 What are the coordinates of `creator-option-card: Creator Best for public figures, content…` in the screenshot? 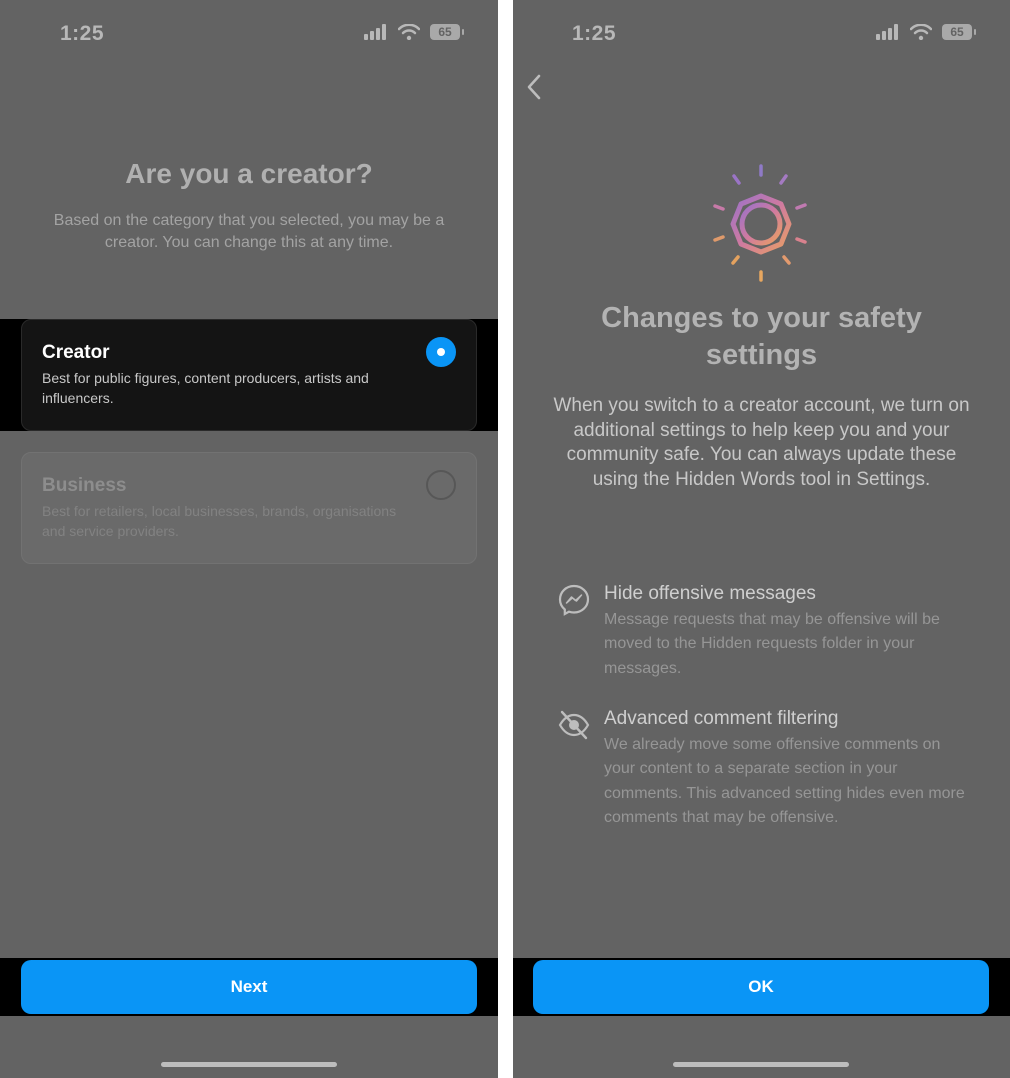 It's located at (249, 375).